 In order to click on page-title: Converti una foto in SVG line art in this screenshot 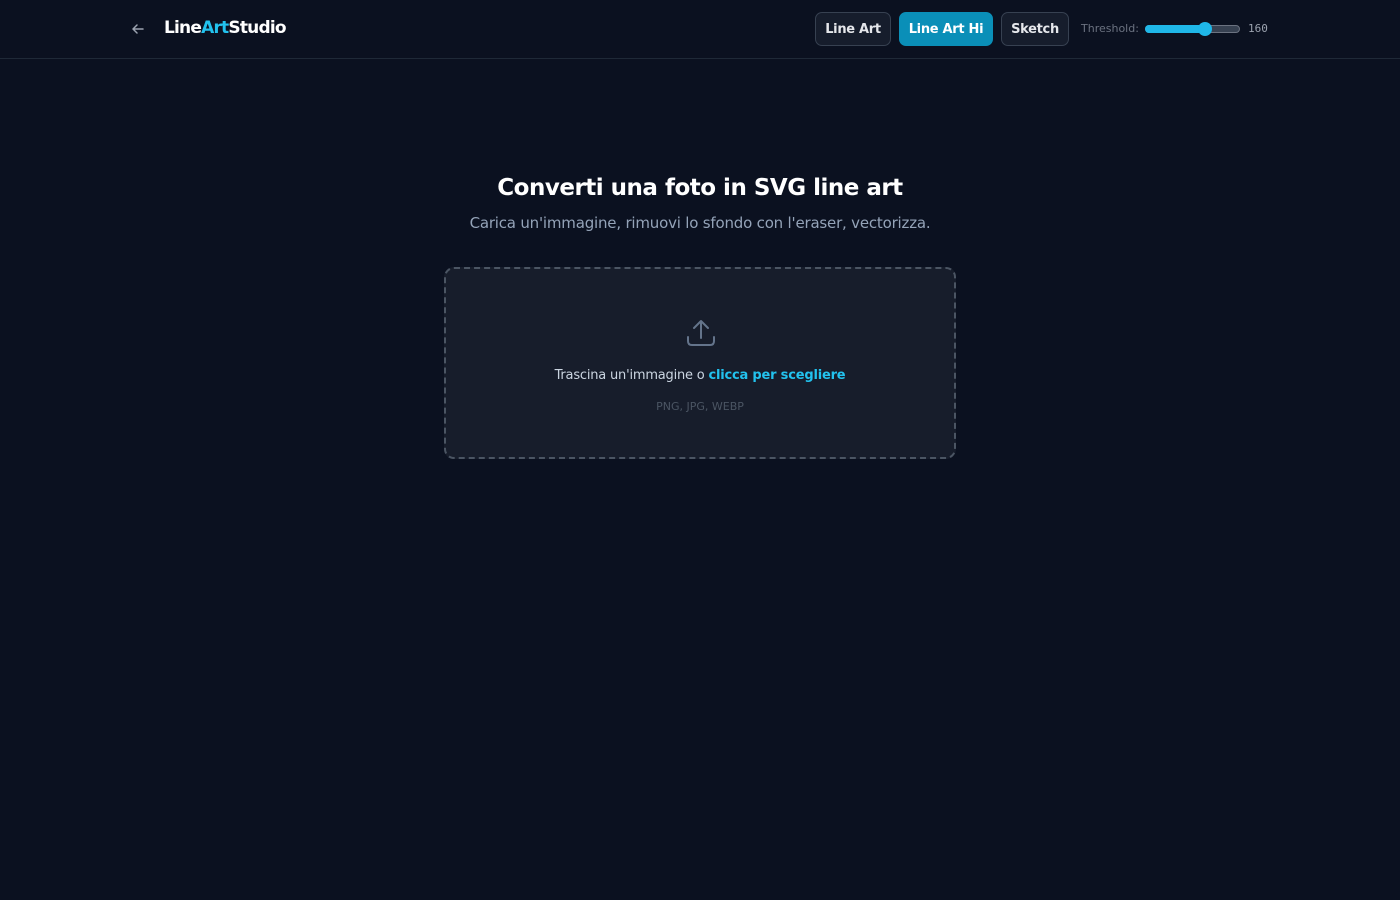, I will do `click(700, 188)`.